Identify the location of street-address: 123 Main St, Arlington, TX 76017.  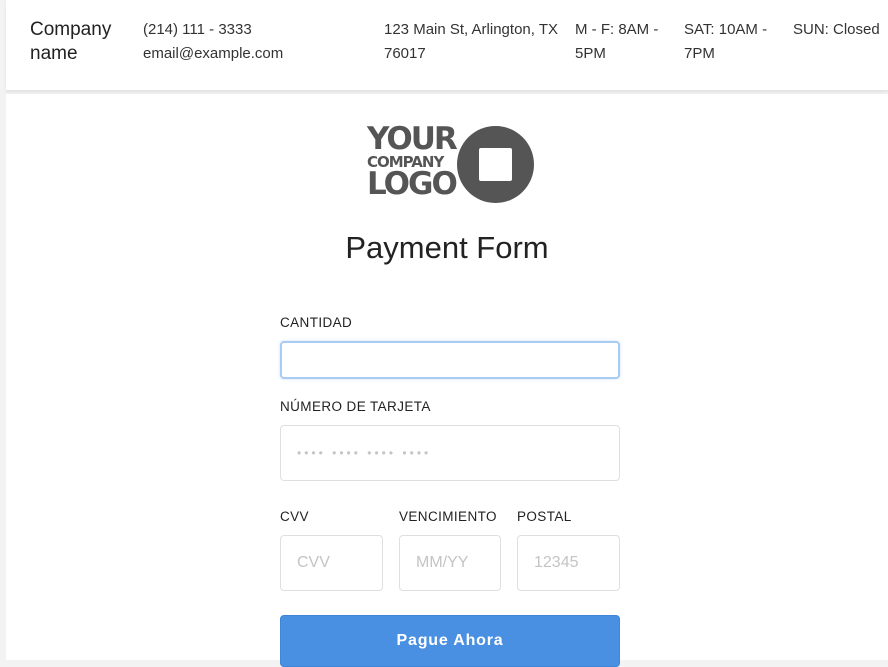
(471, 41).